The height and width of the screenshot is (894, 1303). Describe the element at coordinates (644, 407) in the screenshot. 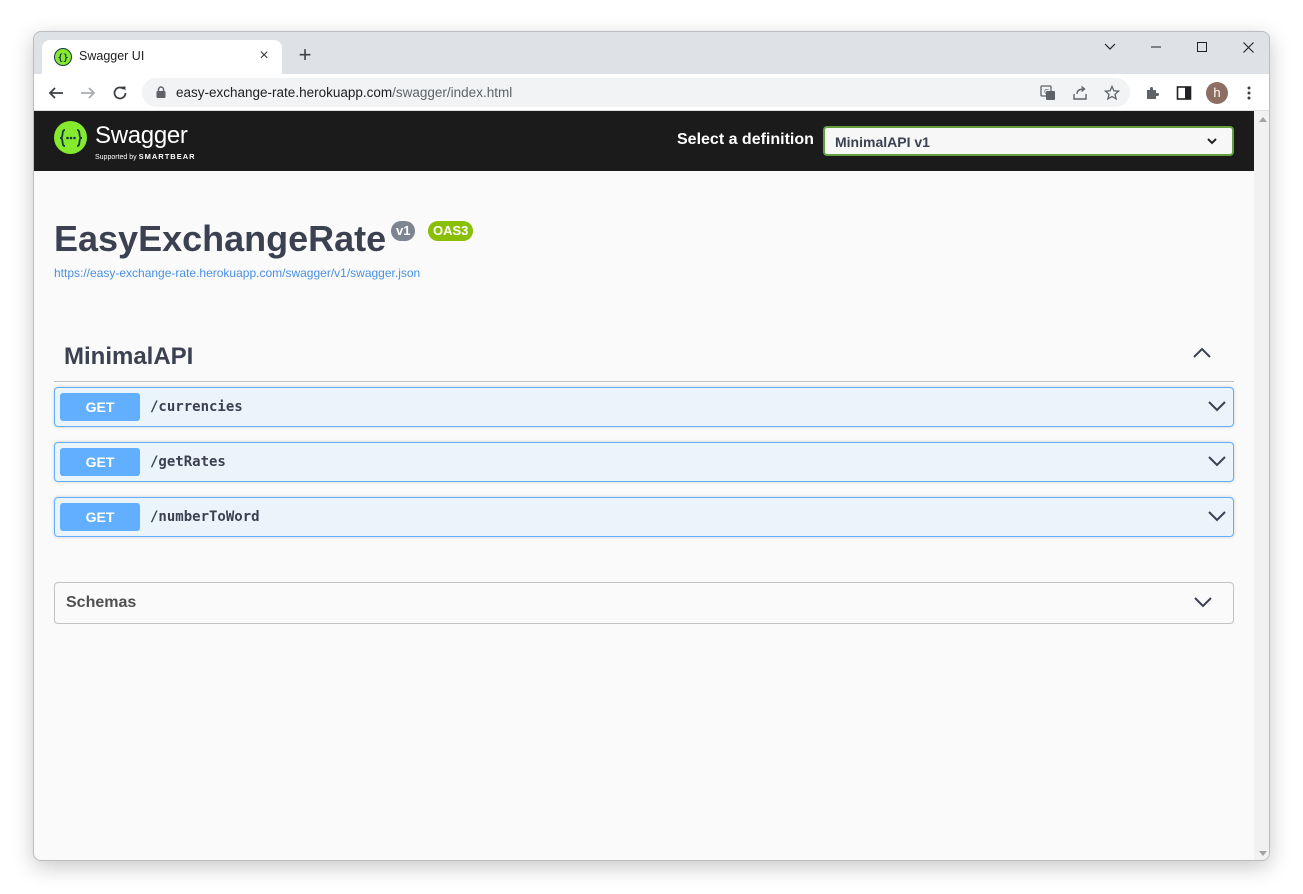

I see `operation-get-currencies: GET /currencies` at that location.